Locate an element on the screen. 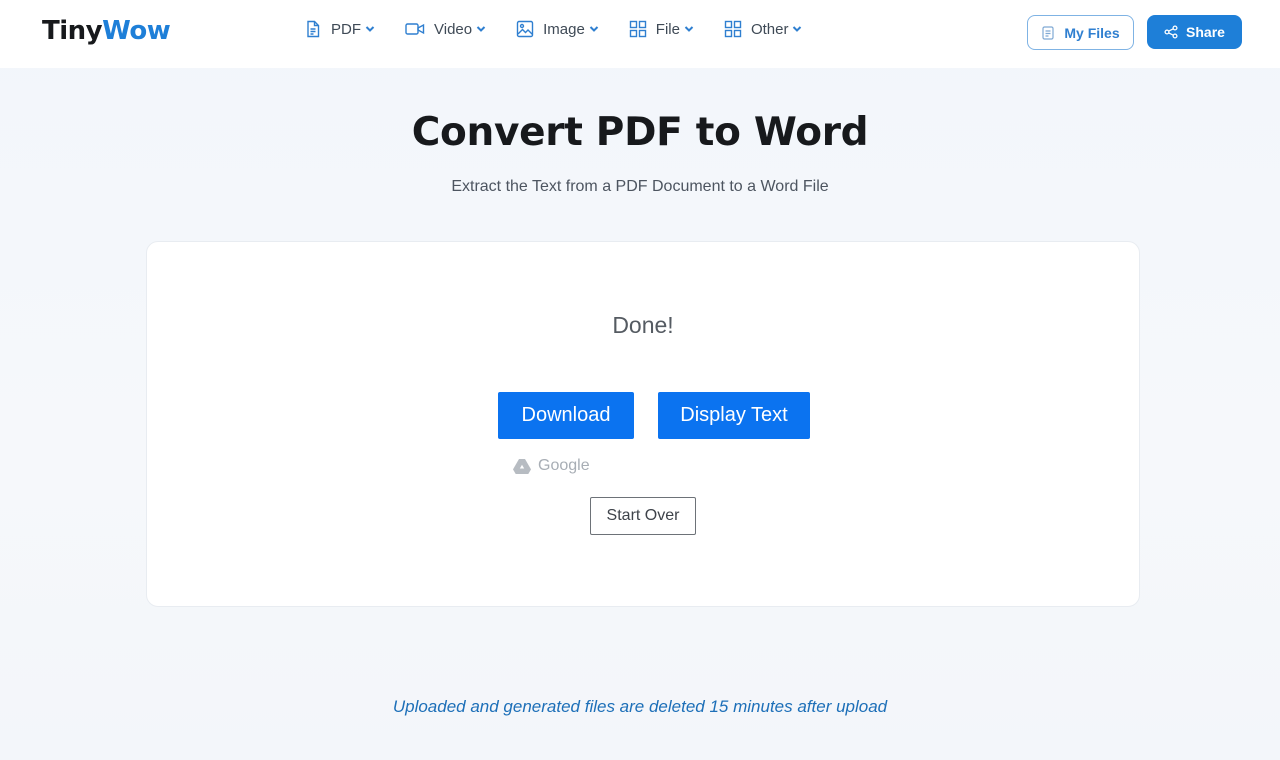  share-label: Share is located at coordinates (1205, 32).